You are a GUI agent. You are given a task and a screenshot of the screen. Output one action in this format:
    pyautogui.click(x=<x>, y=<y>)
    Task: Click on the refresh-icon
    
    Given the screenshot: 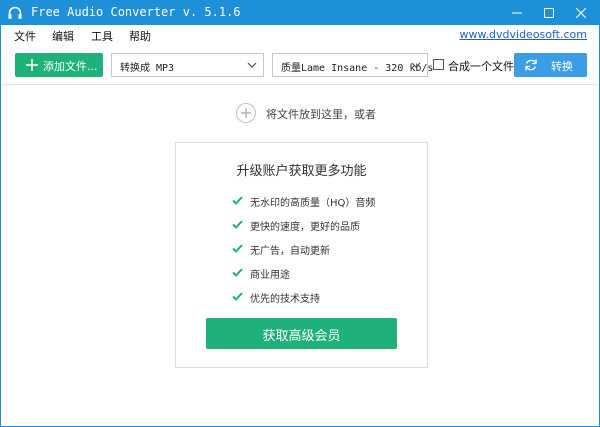 What is the action you would take?
    pyautogui.click(x=531, y=65)
    